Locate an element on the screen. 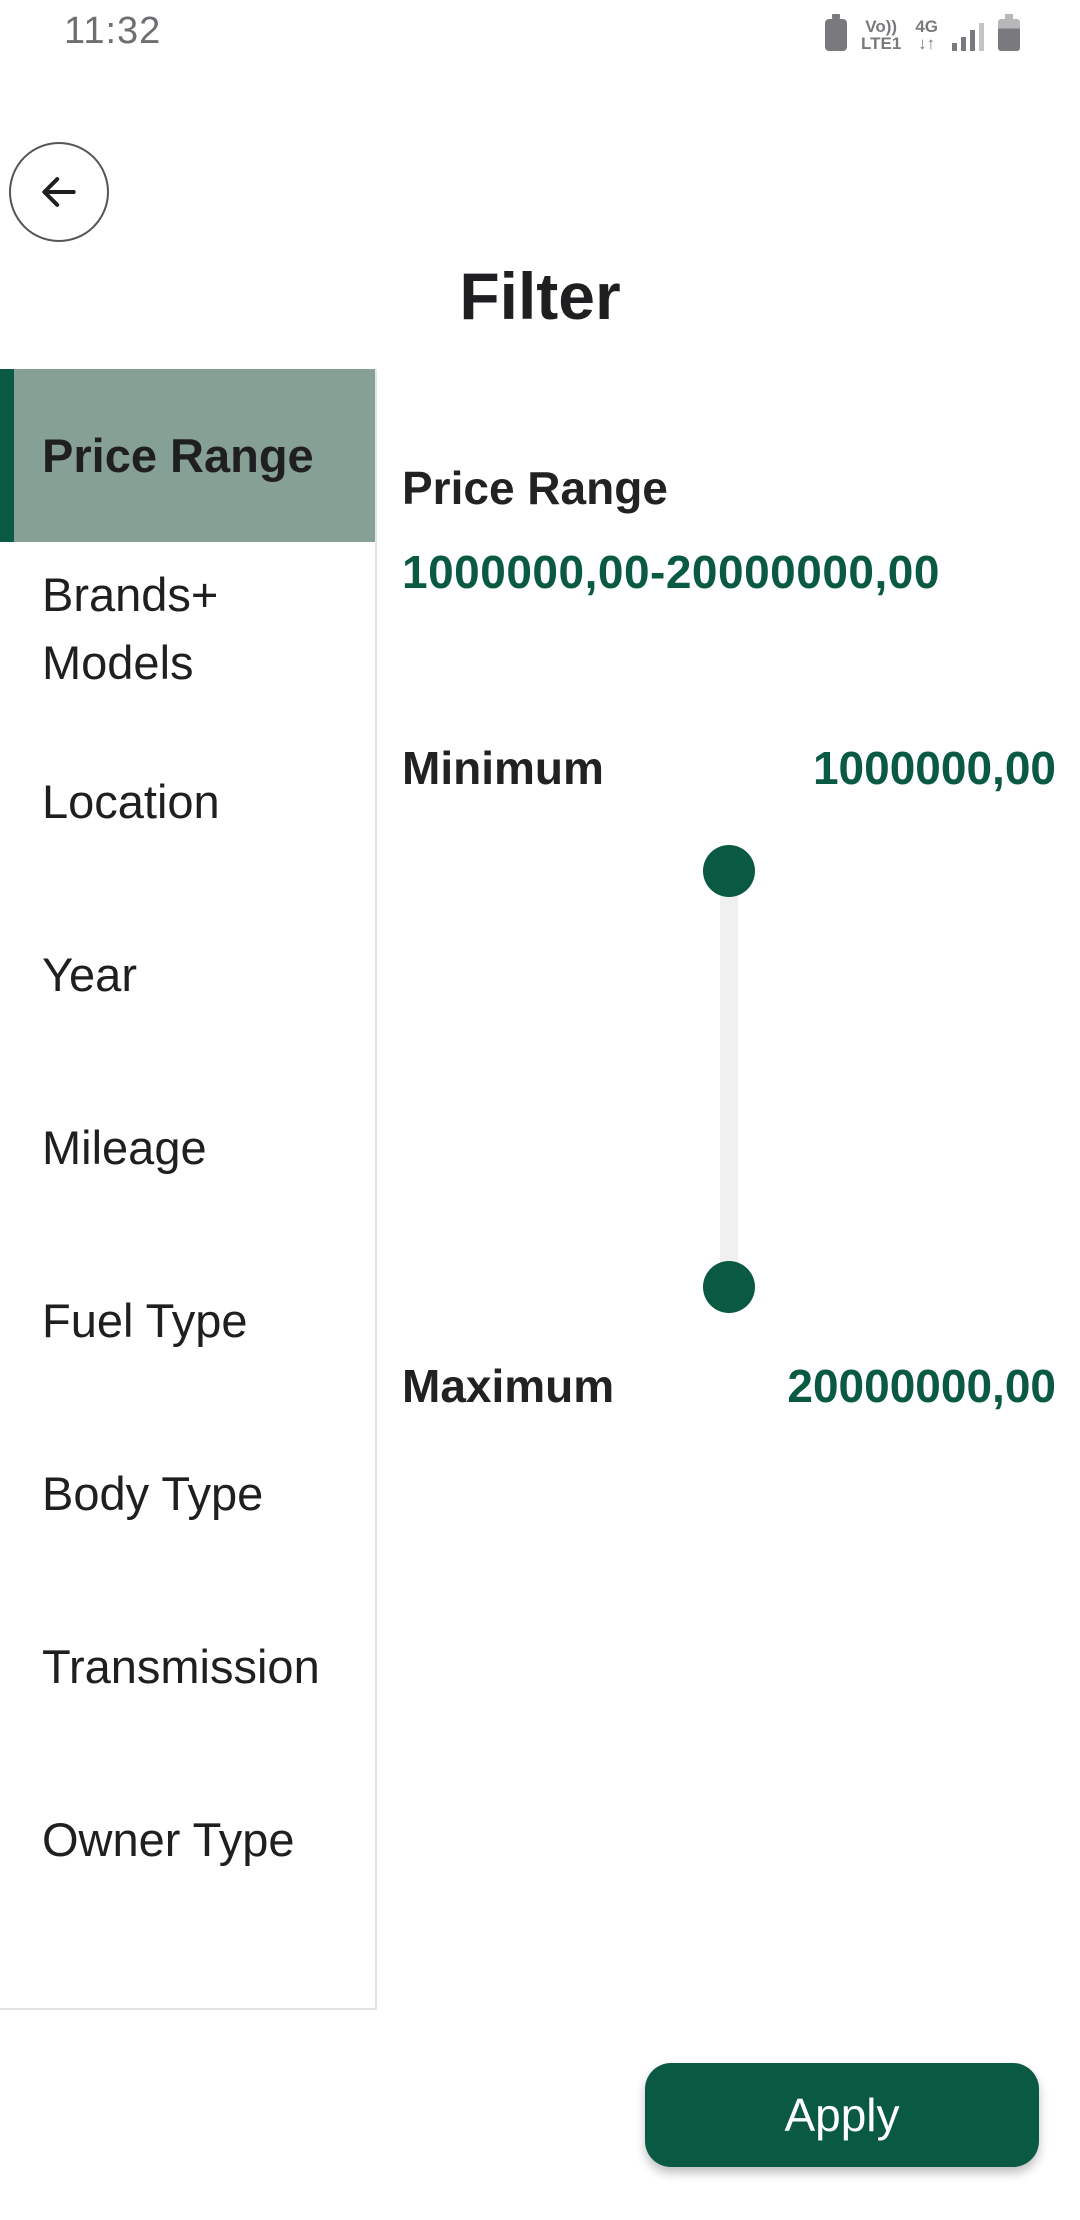  sidebar-item-label: Year is located at coordinates (89, 974).